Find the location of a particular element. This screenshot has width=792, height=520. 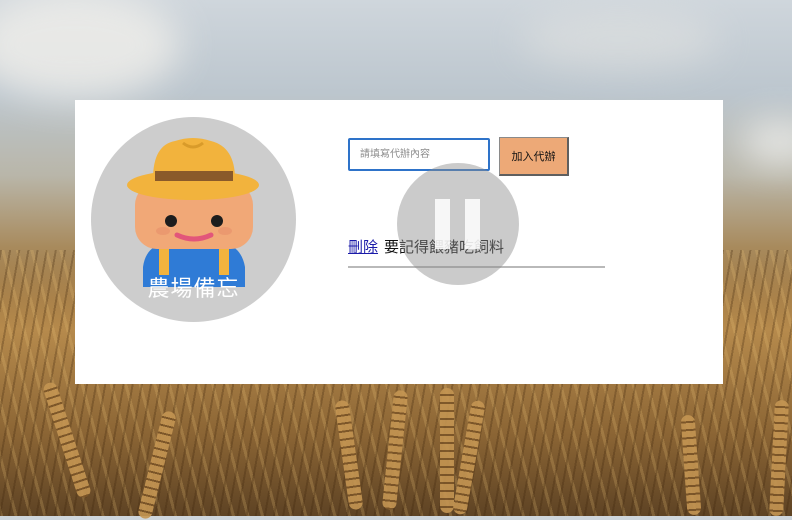

farmer-logo: 農場備忘 is located at coordinates (193, 219).